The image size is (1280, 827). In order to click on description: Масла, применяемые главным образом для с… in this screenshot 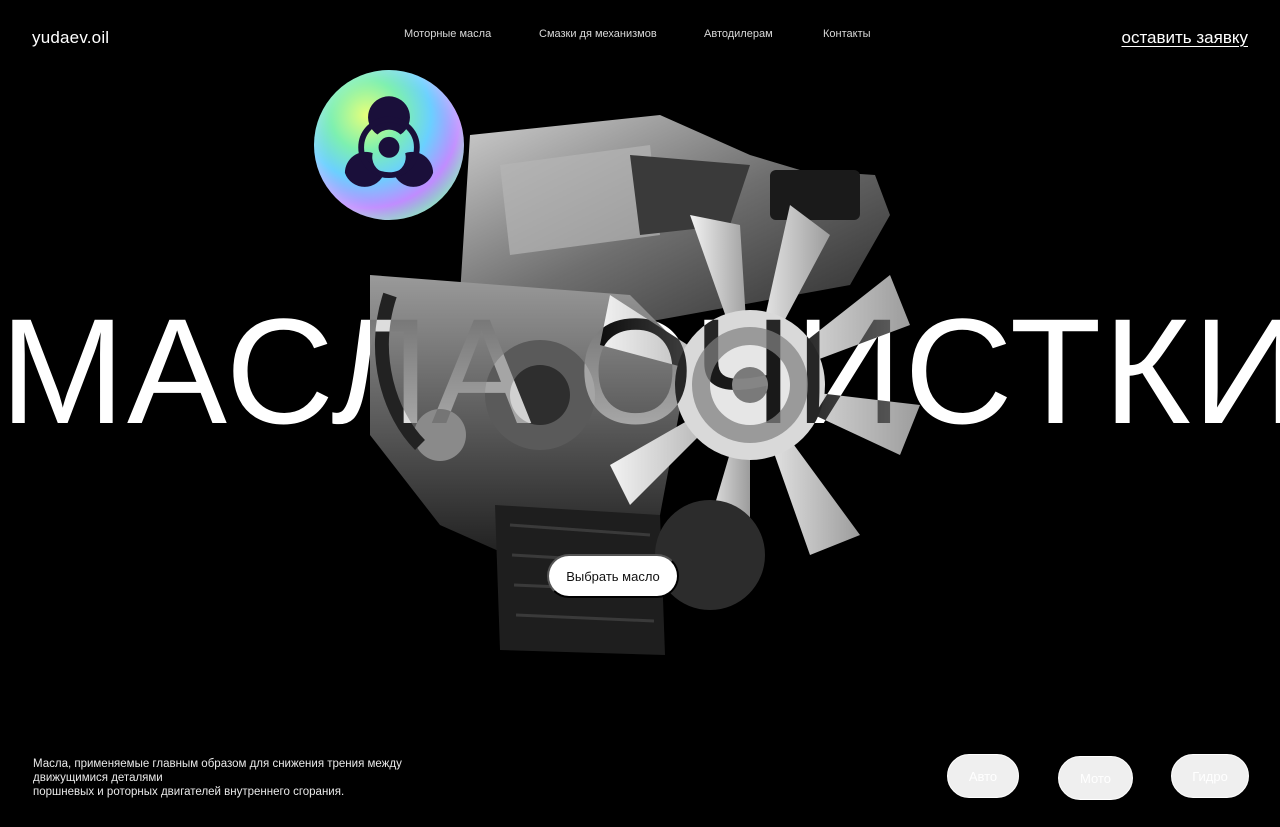, I will do `click(243, 778)`.